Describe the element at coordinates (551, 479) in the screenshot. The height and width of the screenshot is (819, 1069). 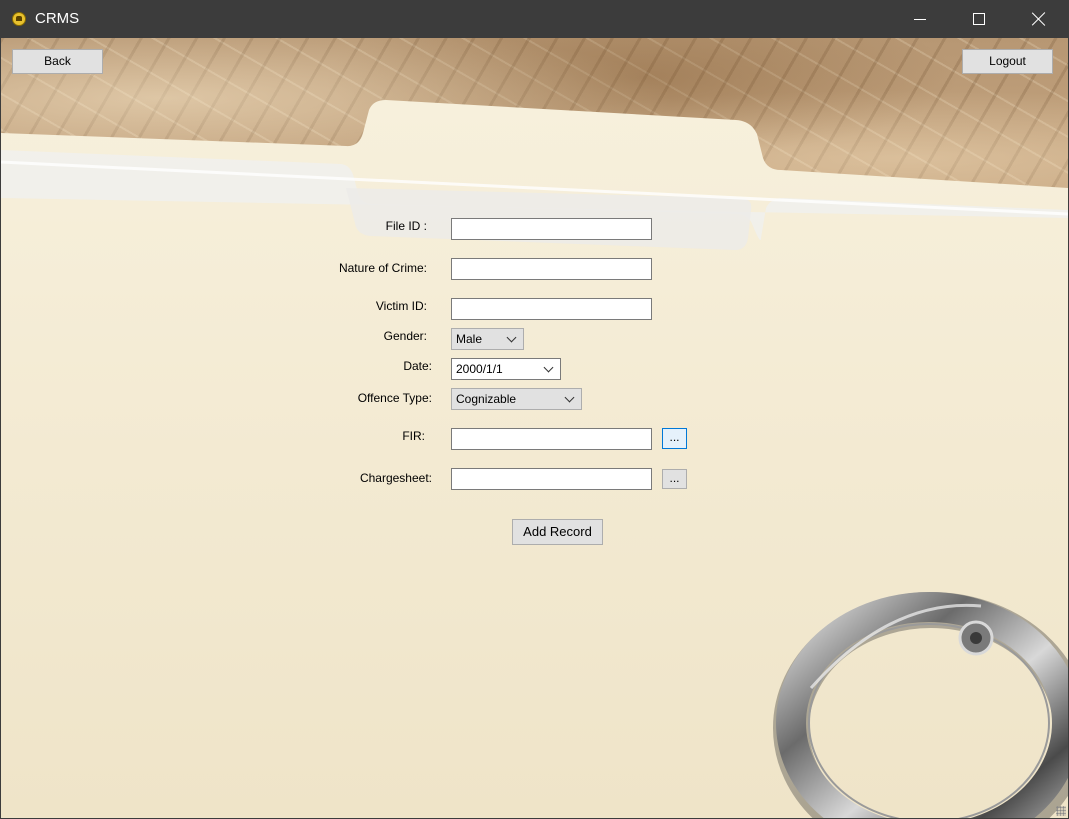
I see `chargesheet-file-input` at that location.